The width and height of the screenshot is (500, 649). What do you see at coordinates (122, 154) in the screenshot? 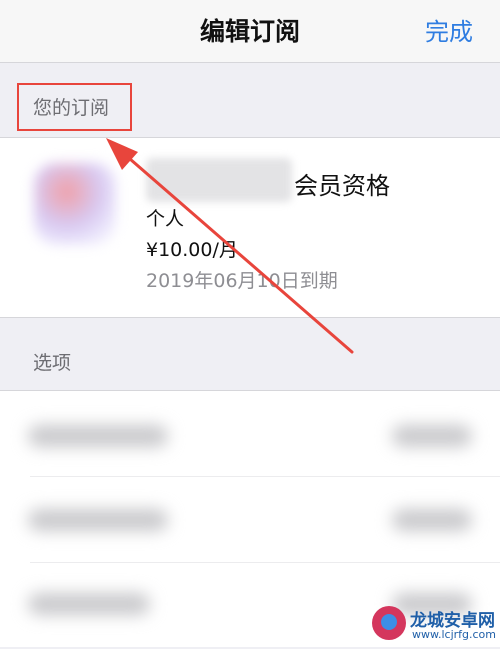
I see `arrow-head` at bounding box center [122, 154].